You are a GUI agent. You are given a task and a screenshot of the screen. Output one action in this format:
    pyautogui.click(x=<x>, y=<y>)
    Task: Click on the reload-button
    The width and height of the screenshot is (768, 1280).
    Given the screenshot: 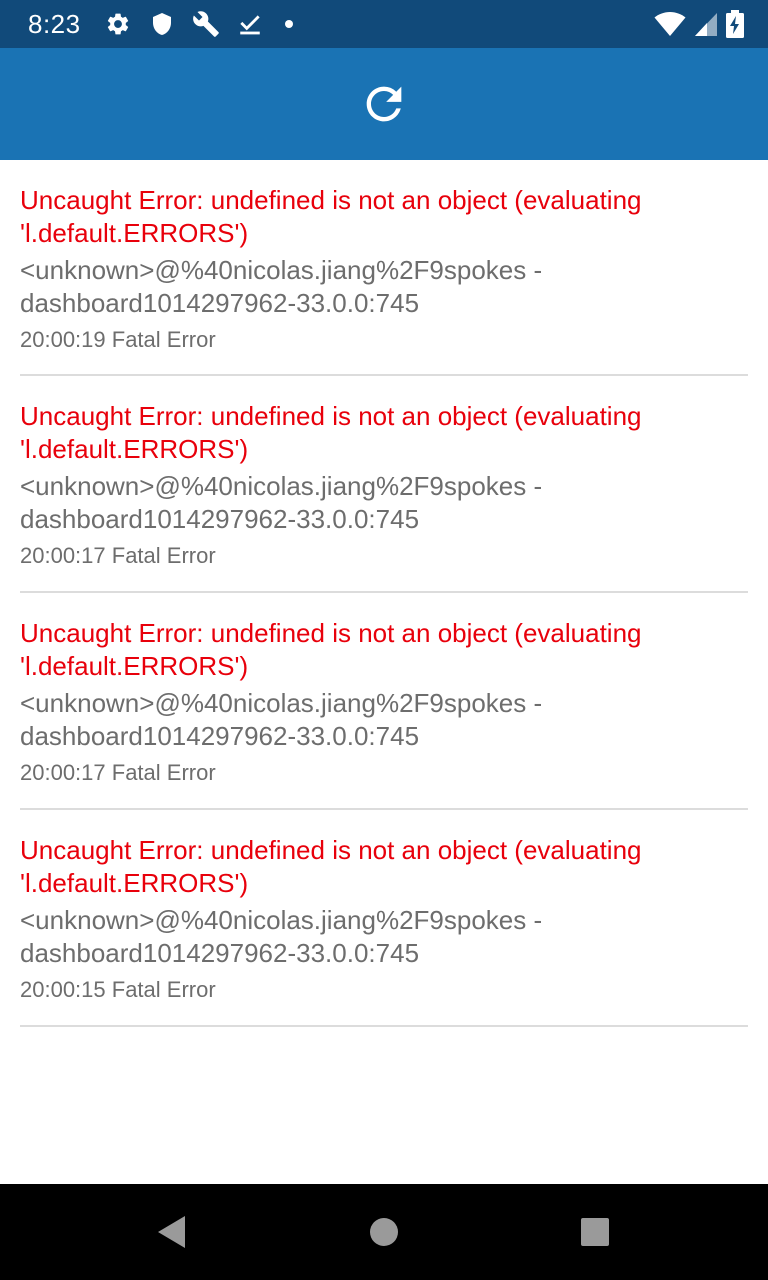 What is the action you would take?
    pyautogui.click(x=384, y=104)
    